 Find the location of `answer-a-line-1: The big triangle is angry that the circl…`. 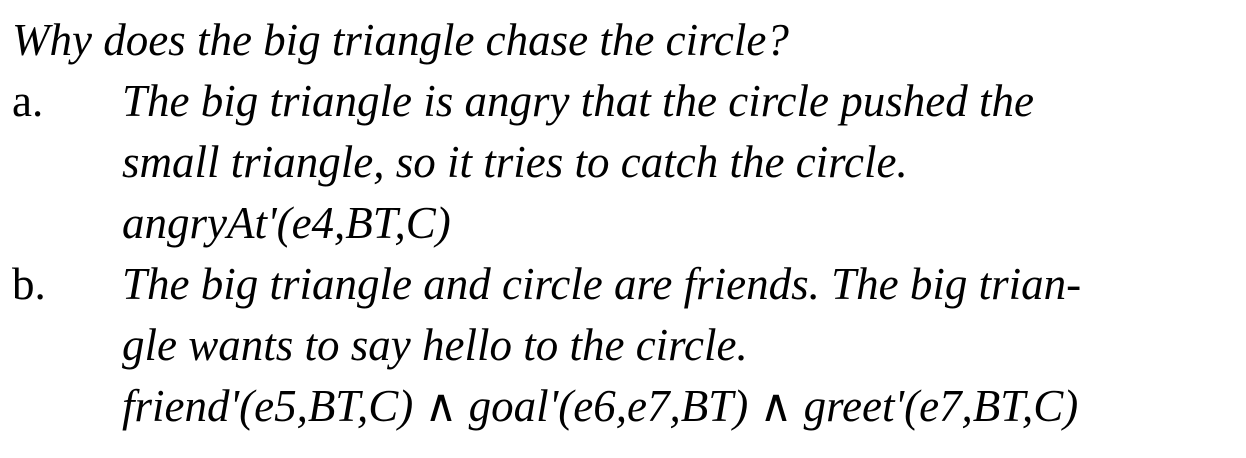

answer-a-line-1: The big triangle is angry that the circl… is located at coordinates (578, 101).